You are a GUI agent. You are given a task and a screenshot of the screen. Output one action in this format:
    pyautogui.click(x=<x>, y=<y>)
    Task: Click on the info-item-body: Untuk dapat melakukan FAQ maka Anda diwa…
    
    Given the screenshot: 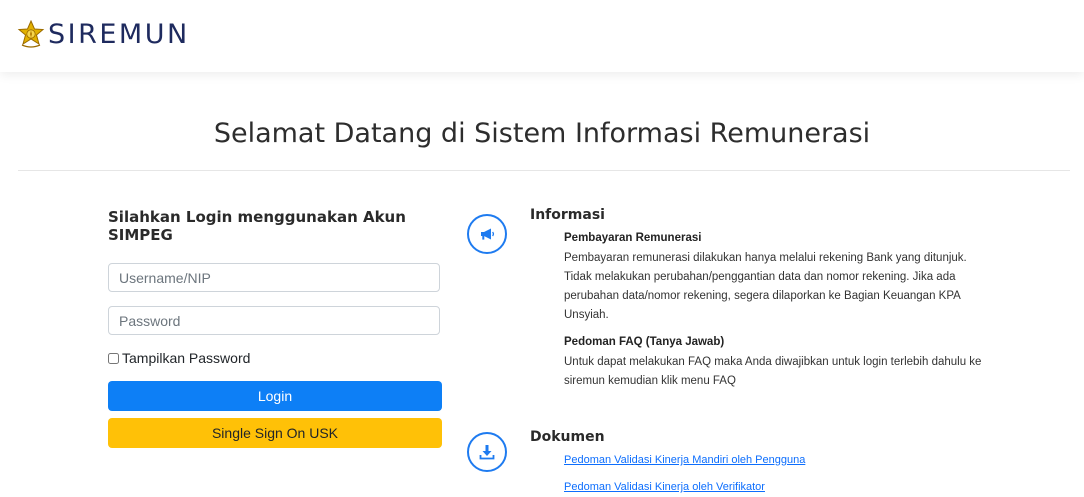 What is the action you would take?
    pyautogui.click(x=773, y=371)
    